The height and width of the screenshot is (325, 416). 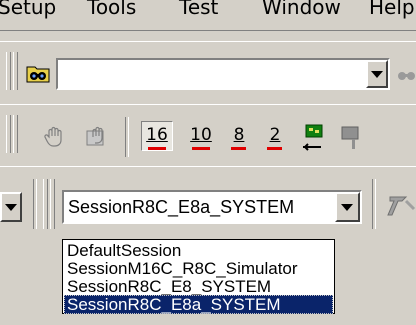 What do you see at coordinates (198, 250) in the screenshot?
I see `session-option-default: DefaultSession` at bounding box center [198, 250].